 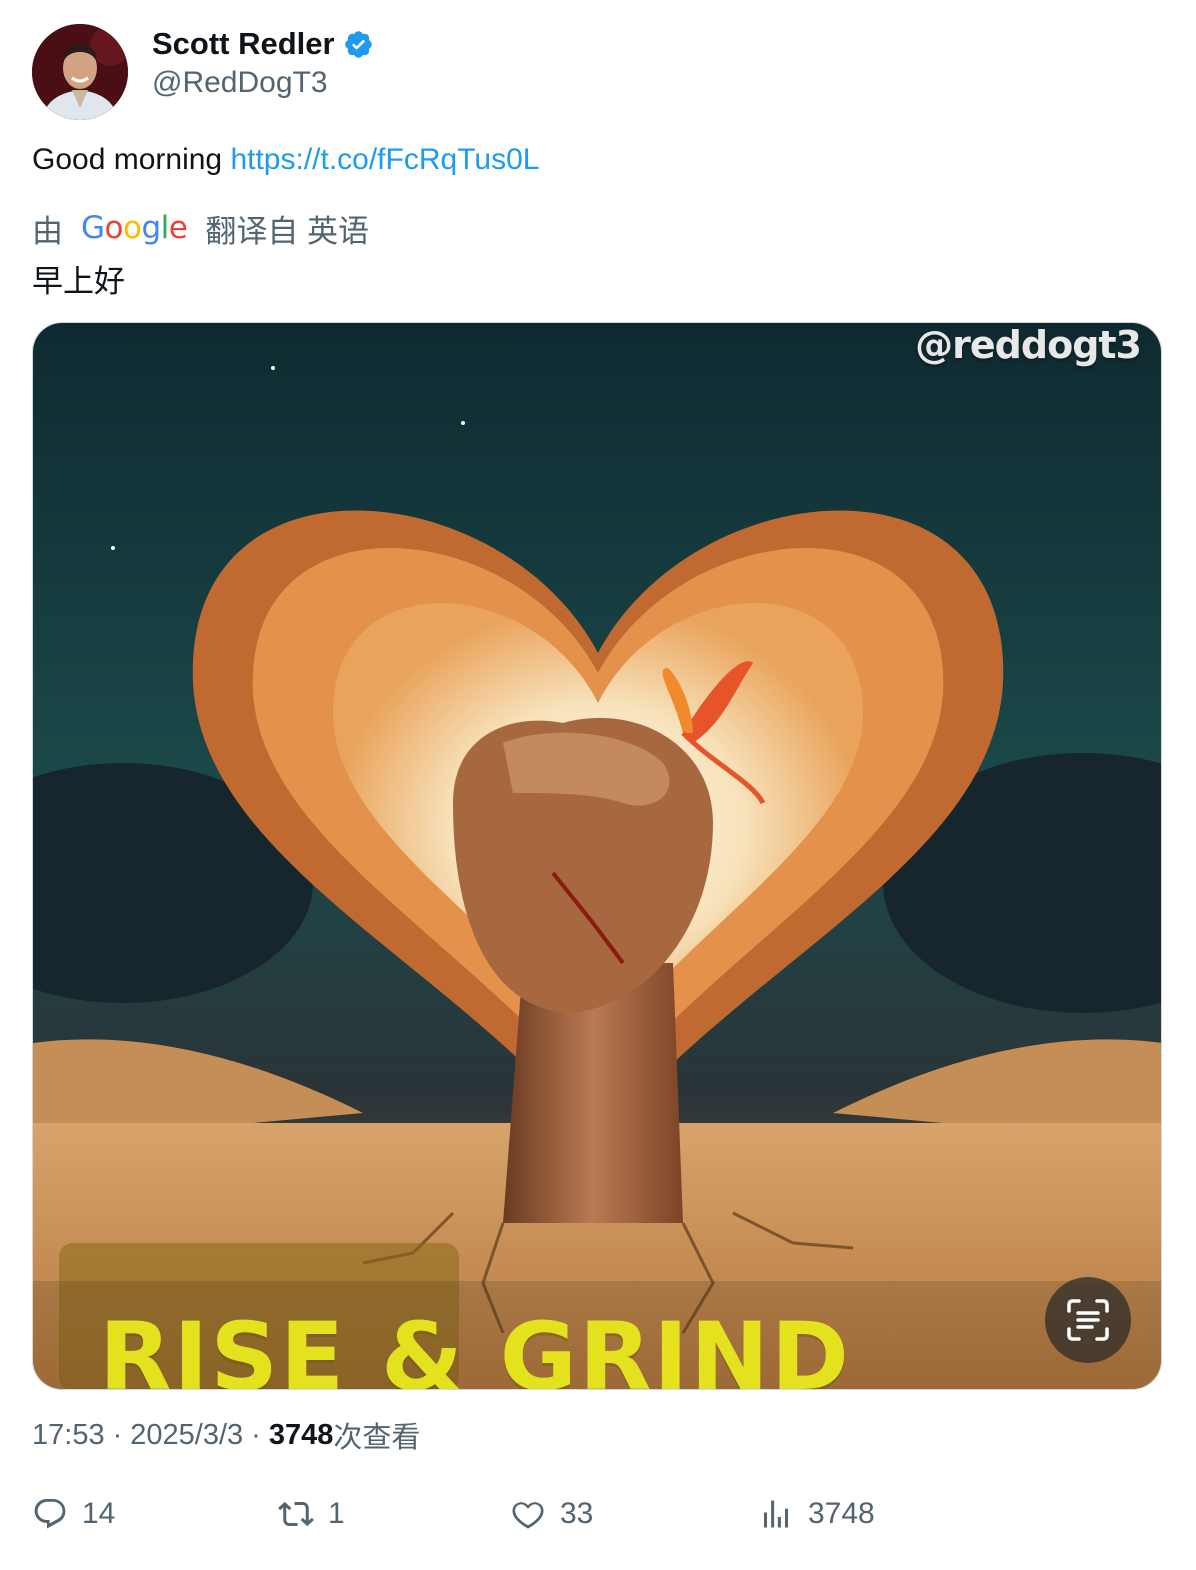 I want to click on translation-prefix: 由, so click(x=47, y=231).